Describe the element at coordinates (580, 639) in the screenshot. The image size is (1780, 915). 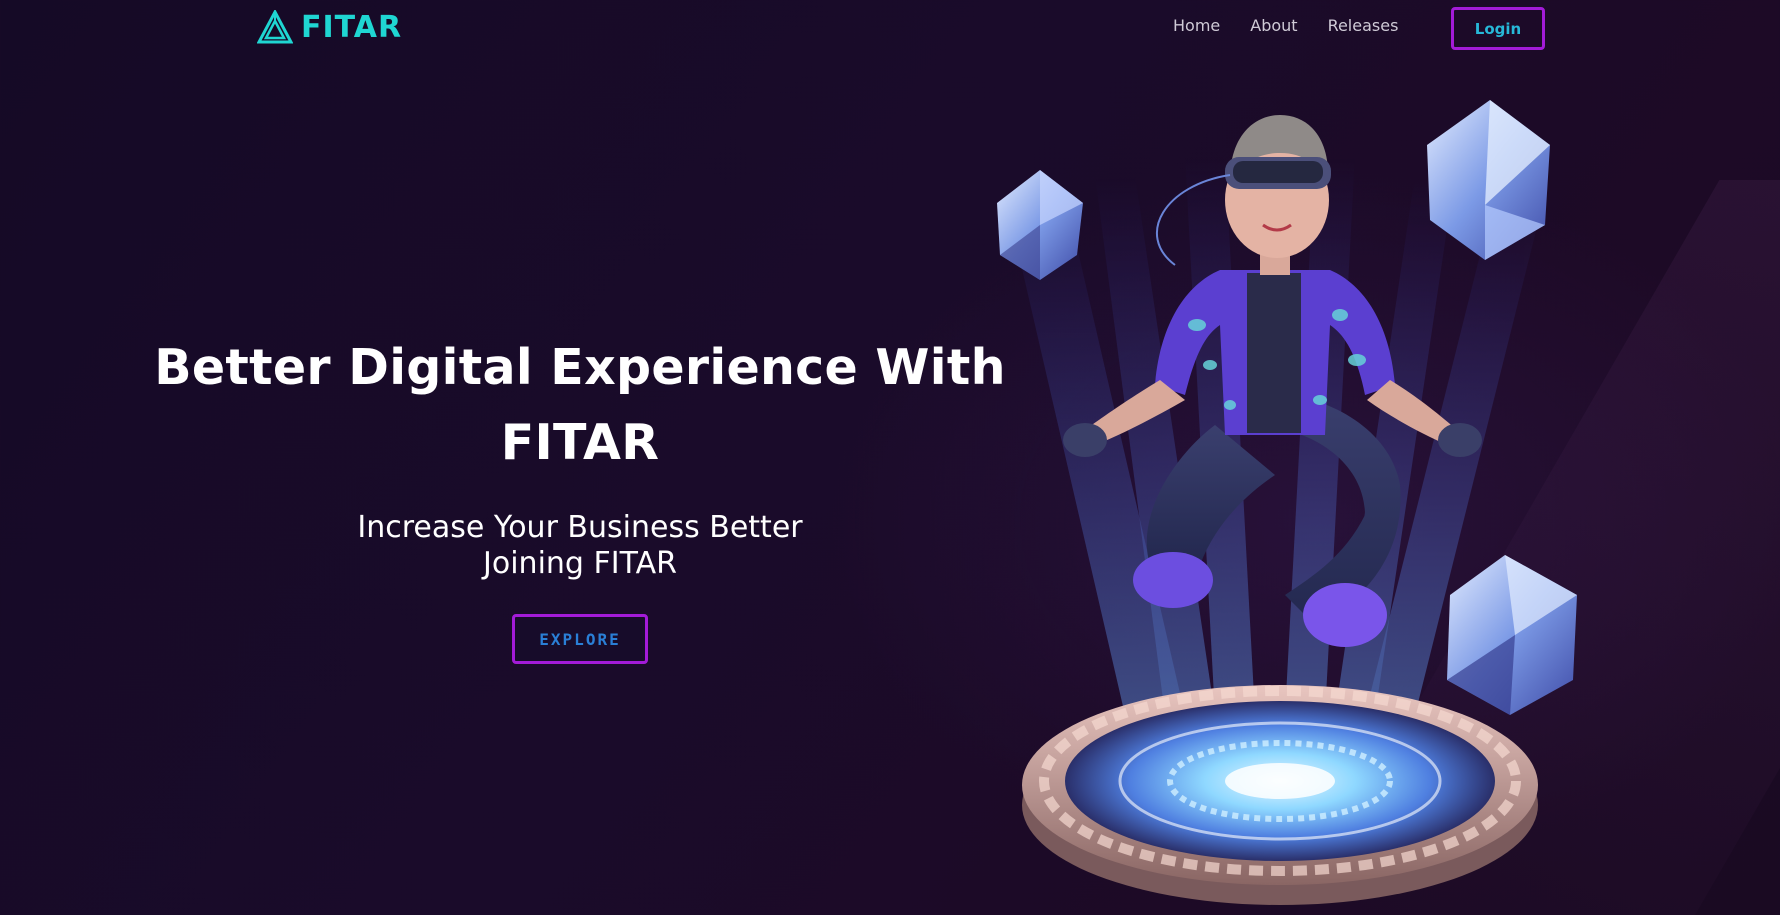
I see `explore-button: EXPLORE` at that location.